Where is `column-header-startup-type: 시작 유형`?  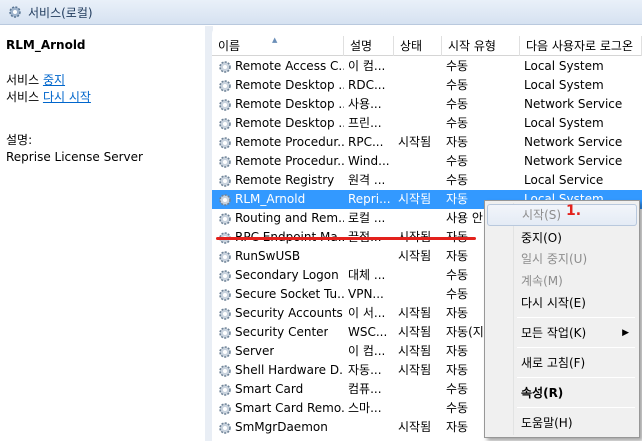 column-header-startup-type: 시작 유형 is located at coordinates (481, 46).